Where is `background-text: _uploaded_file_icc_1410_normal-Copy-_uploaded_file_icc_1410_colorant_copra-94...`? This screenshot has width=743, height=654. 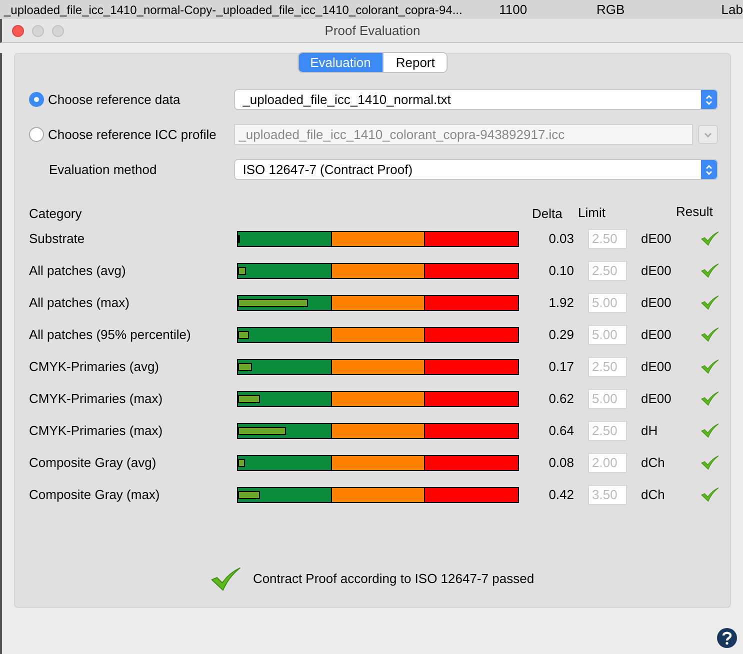
background-text: _uploaded_file_icc_1410_normal-Copy-_uploaded_file_icc_1410_colorant_copra-94... is located at coordinates (233, 10).